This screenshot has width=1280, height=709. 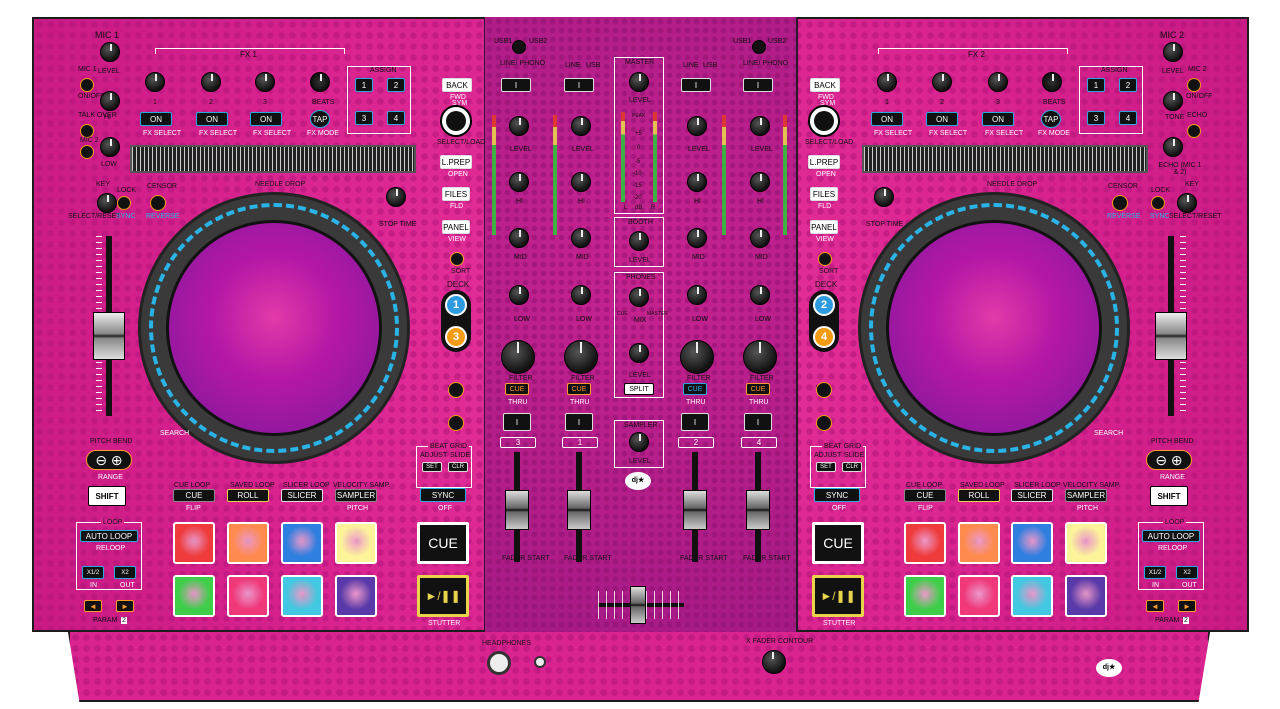 I want to click on sync-button: SYNC, so click(x=443, y=495).